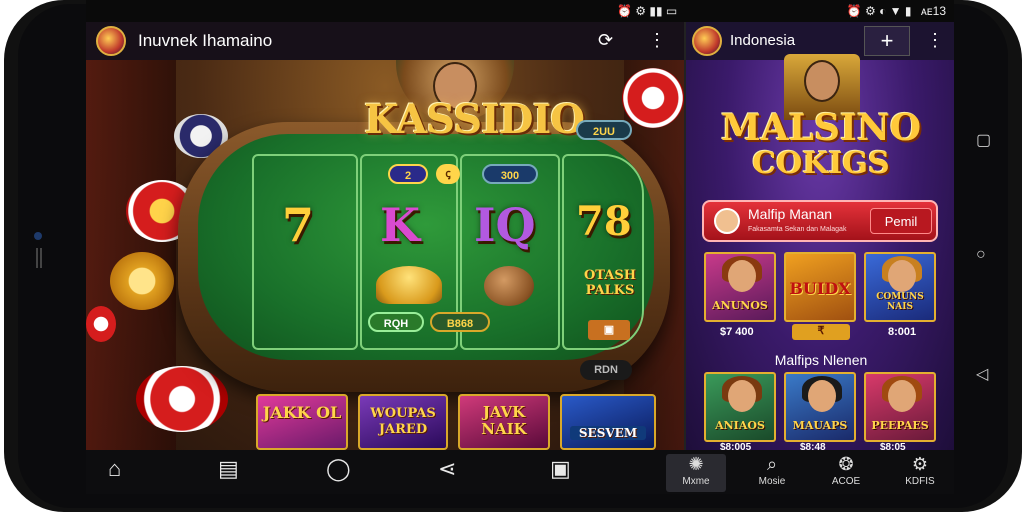 The width and height of the screenshot is (1024, 512). Describe the element at coordinates (821, 332) in the screenshot. I see `tile-value: ₹` at that location.